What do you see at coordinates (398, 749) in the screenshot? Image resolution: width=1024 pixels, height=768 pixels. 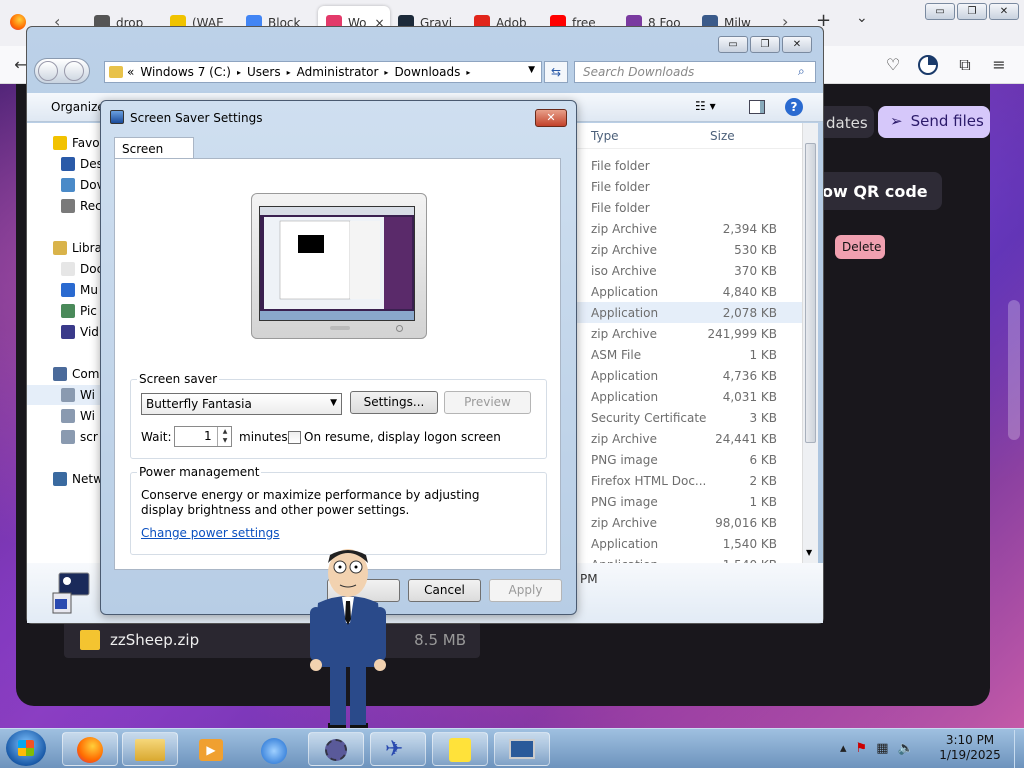 I see `taskbar-app-bird: ✈` at bounding box center [398, 749].